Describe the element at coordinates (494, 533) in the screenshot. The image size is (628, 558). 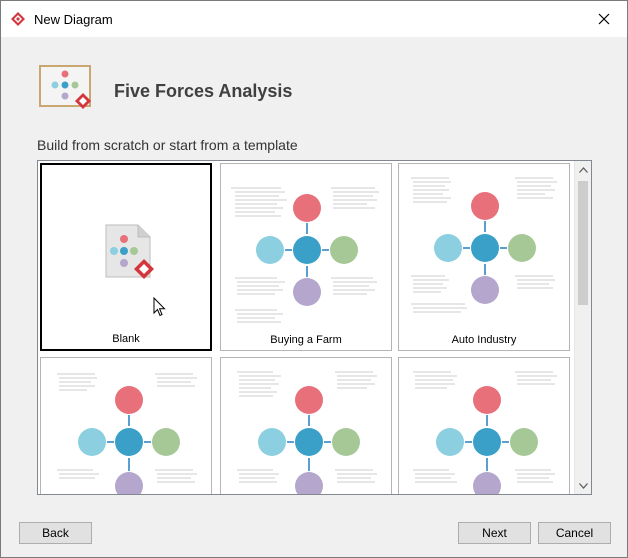
I see `next-button: Next` at that location.